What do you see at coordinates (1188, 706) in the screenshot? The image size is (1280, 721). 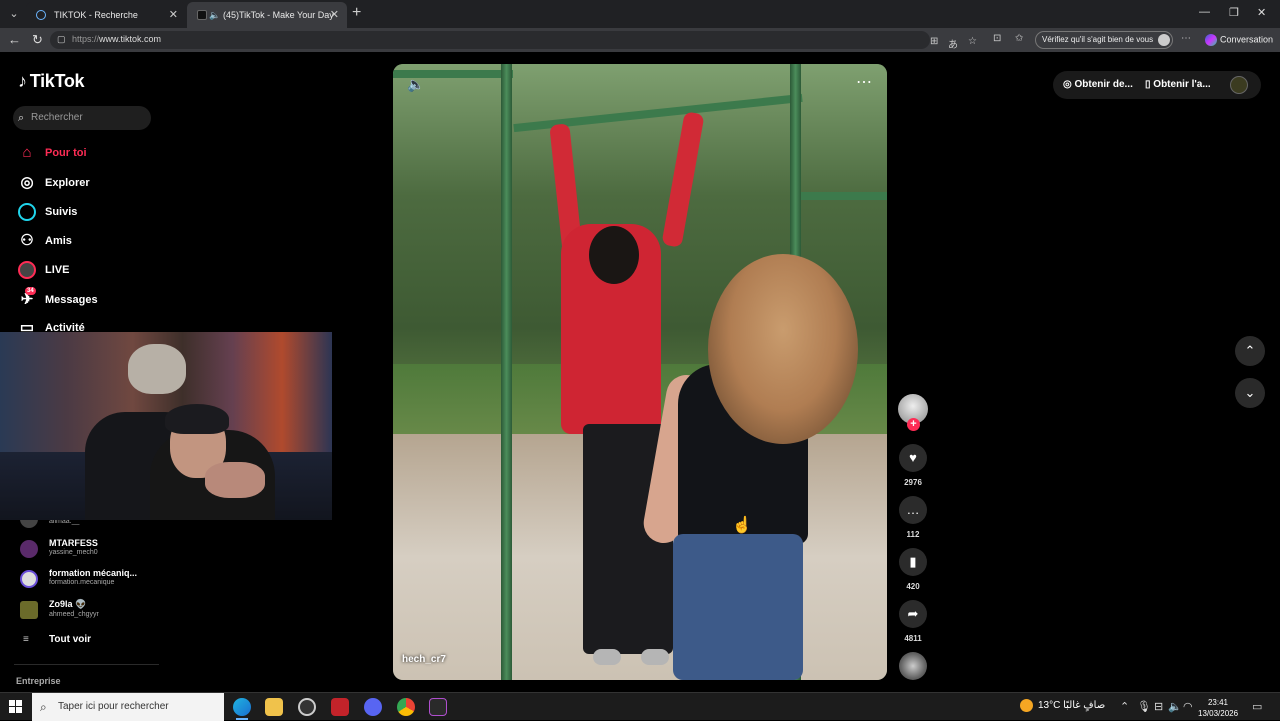 I see `wifi-icon: ◠` at bounding box center [1188, 706].